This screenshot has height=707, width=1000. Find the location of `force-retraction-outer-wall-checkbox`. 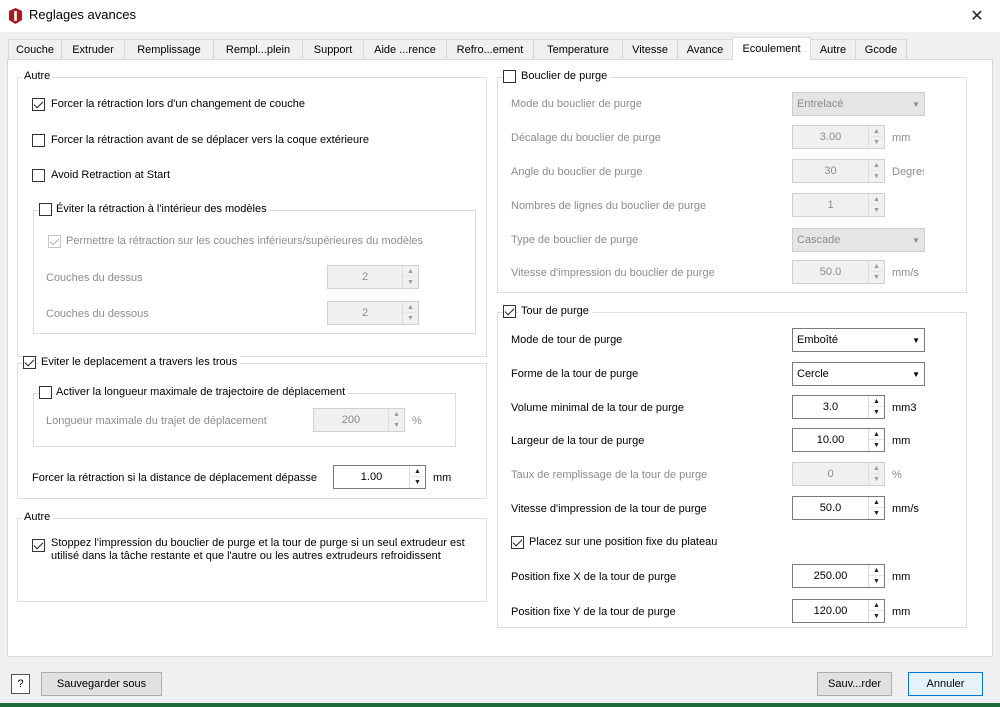

force-retraction-outer-wall-checkbox is located at coordinates (38, 140).